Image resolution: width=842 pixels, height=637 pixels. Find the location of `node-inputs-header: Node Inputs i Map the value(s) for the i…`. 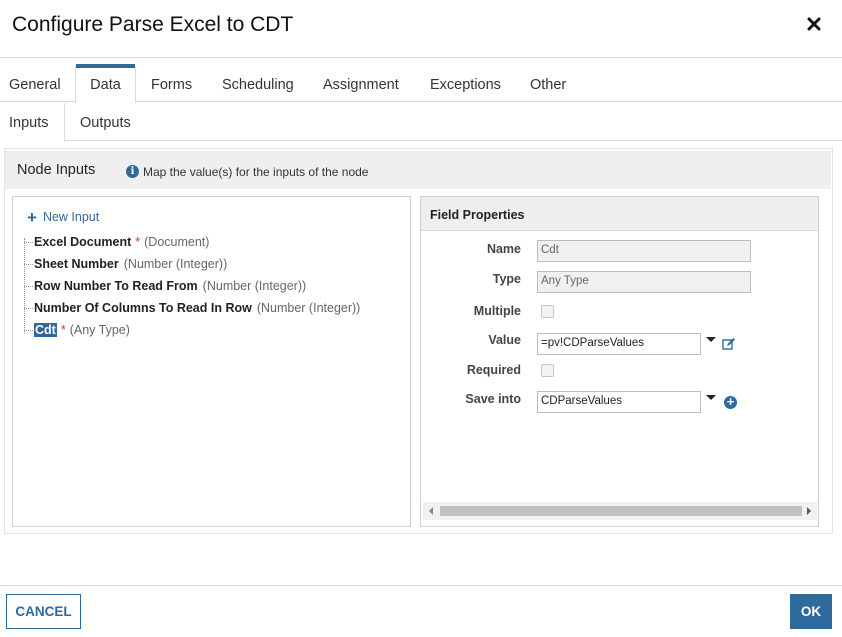

node-inputs-header: Node Inputs i Map the value(s) for the i… is located at coordinates (418, 170).